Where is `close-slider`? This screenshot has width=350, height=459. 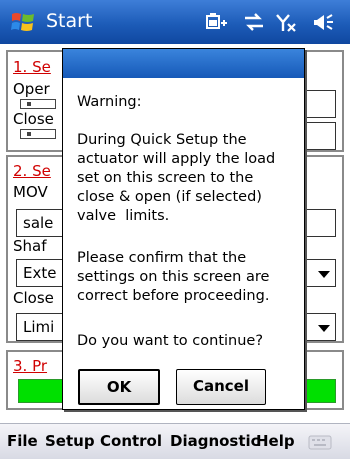
close-slider is located at coordinates (38, 134).